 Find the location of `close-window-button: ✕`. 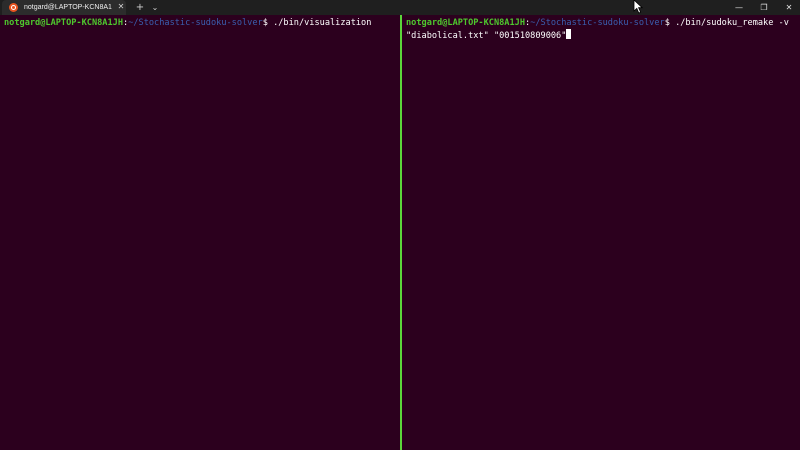

close-window-button: ✕ is located at coordinates (788, 7).